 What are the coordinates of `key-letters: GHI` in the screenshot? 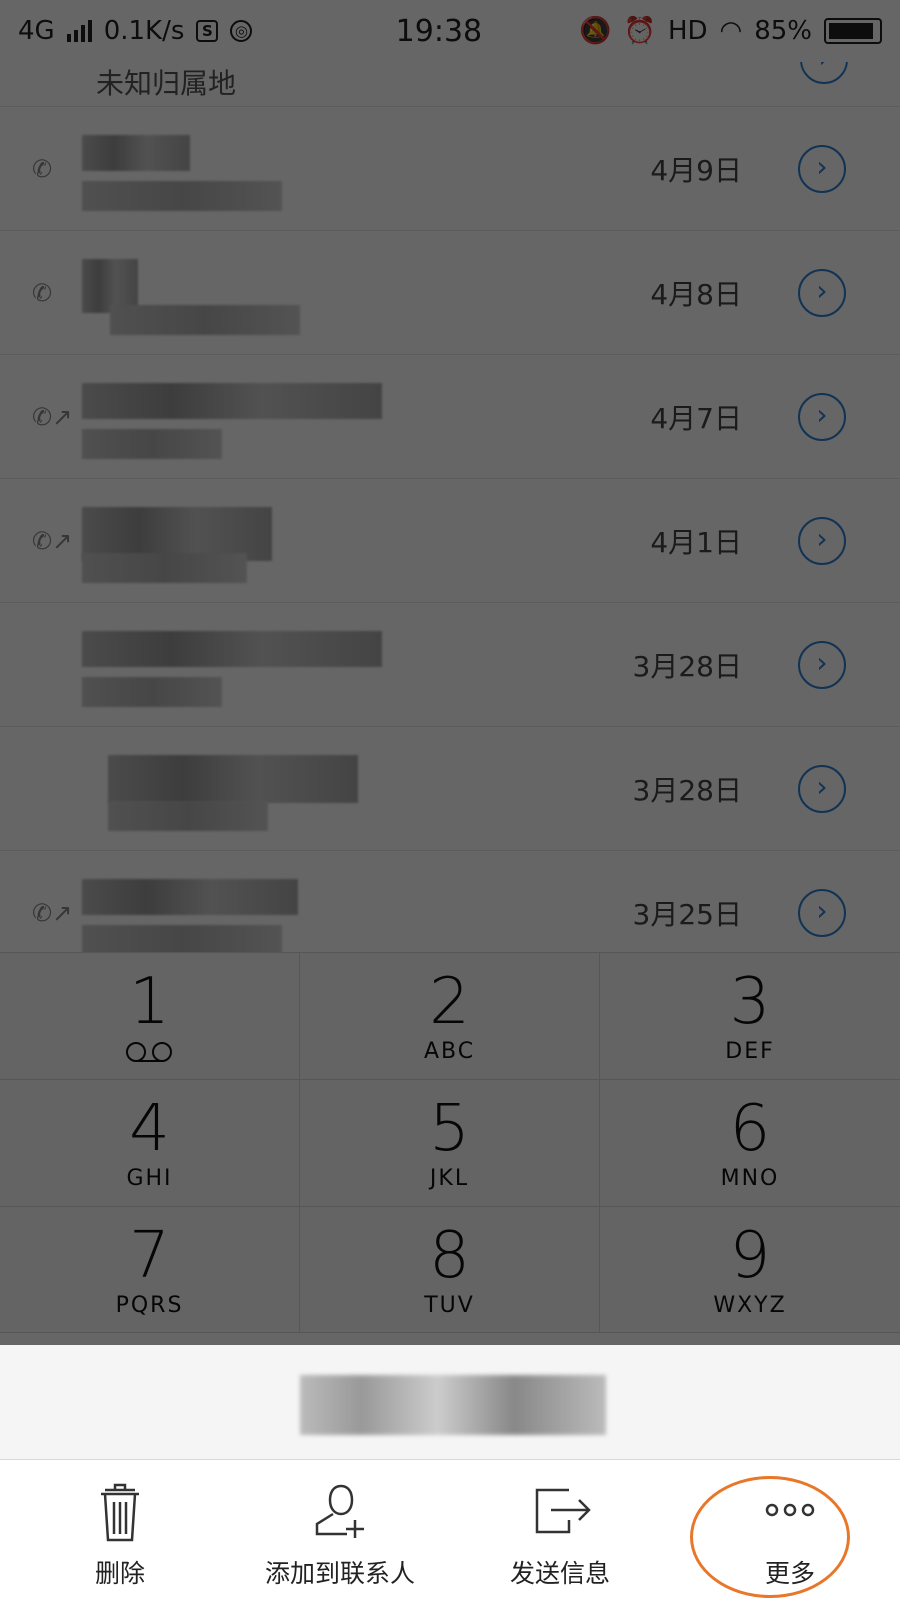 It's located at (149, 1178).